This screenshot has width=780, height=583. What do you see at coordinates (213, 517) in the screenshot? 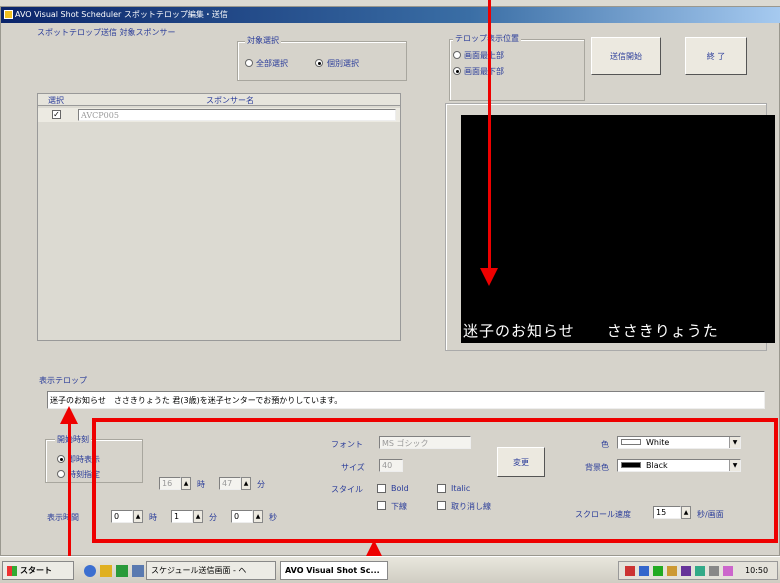
I see `duration-minute-unit: 分` at bounding box center [213, 517].